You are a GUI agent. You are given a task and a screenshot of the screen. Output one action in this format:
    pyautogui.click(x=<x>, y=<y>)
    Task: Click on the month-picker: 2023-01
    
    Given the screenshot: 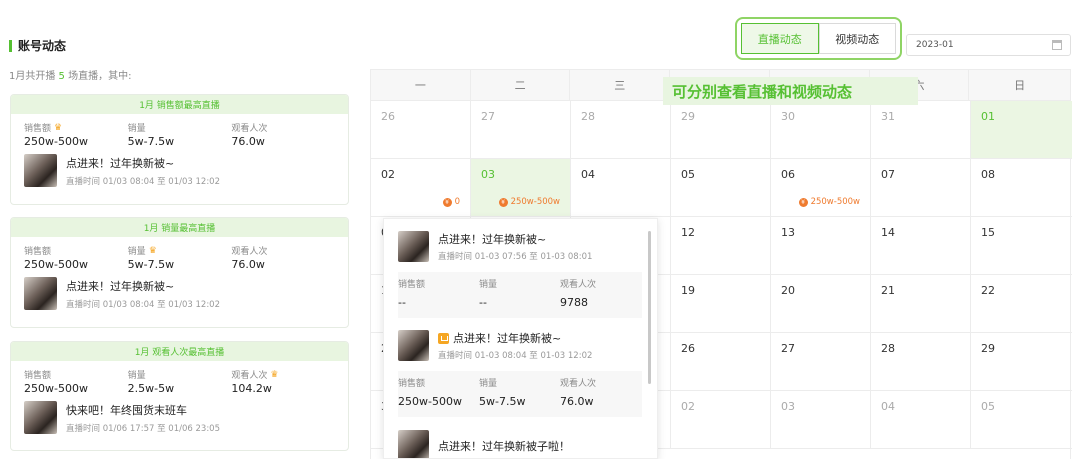 What is the action you would take?
    pyautogui.click(x=988, y=45)
    